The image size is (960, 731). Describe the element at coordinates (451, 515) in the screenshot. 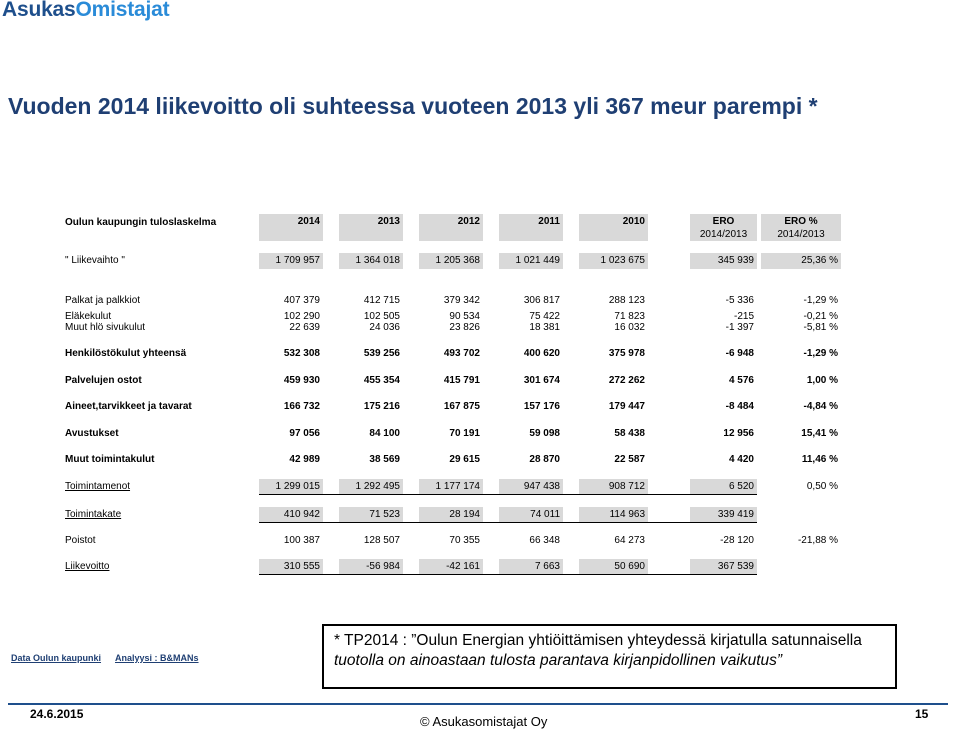

I see `table-cell: 28 194` at that location.